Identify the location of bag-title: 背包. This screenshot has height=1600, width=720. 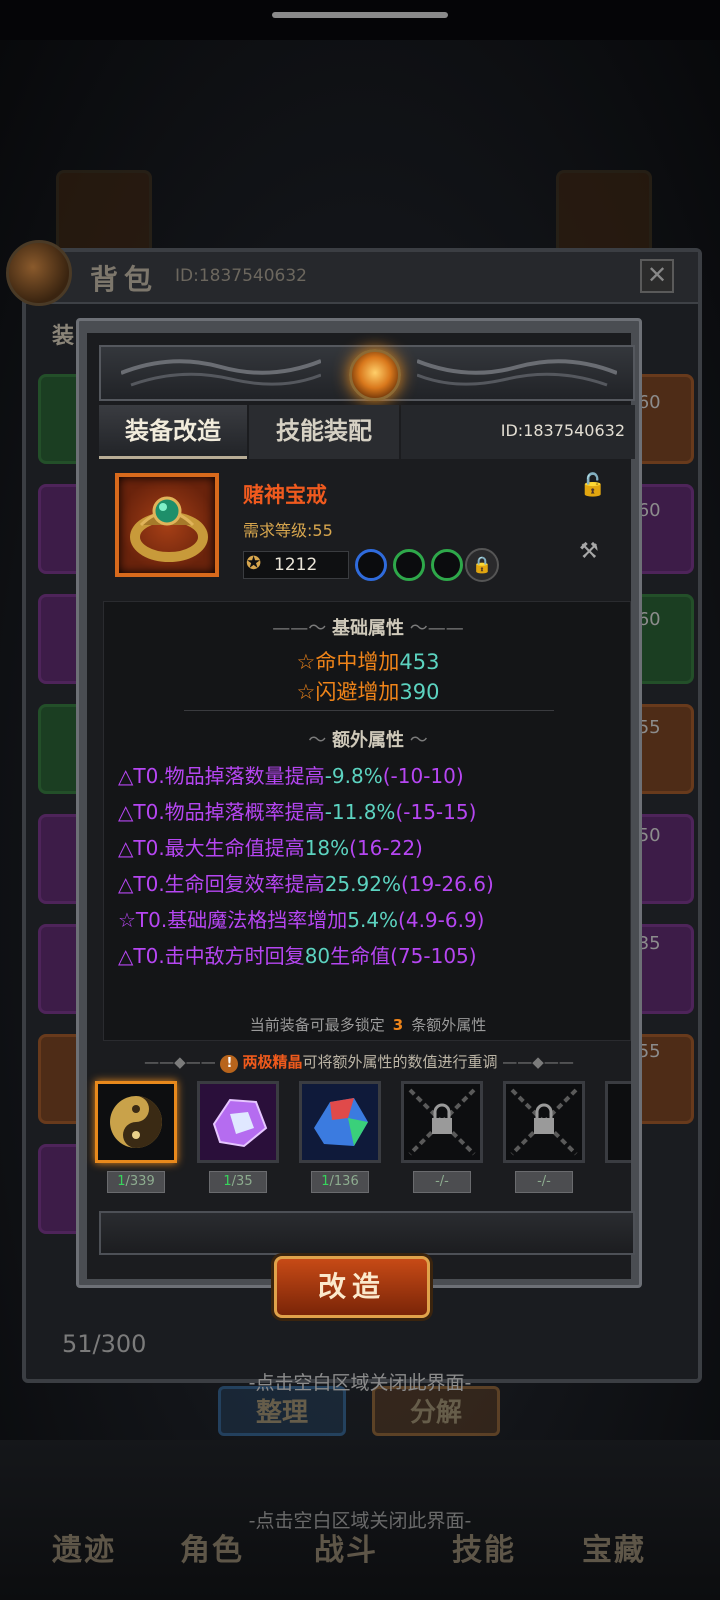
(124, 279).